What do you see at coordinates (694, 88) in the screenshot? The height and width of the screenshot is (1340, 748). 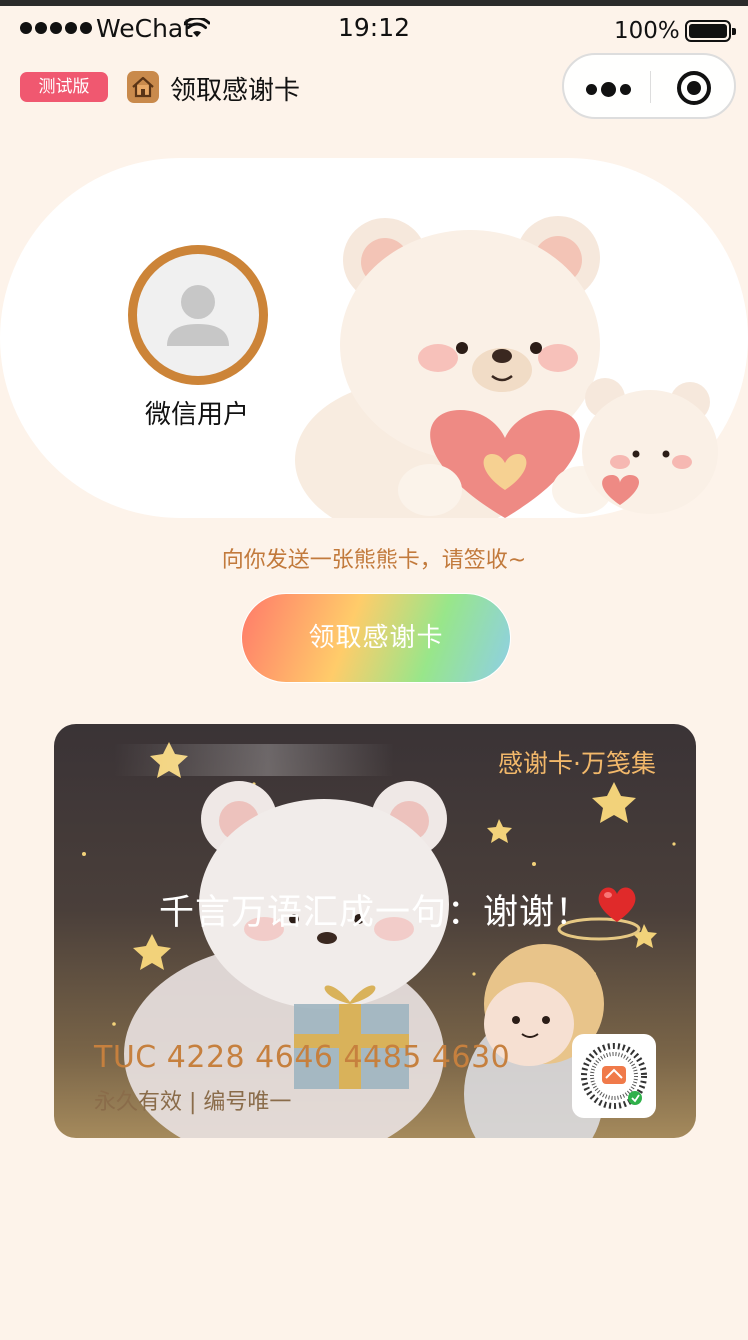 I see `close-mini-program-icon` at bounding box center [694, 88].